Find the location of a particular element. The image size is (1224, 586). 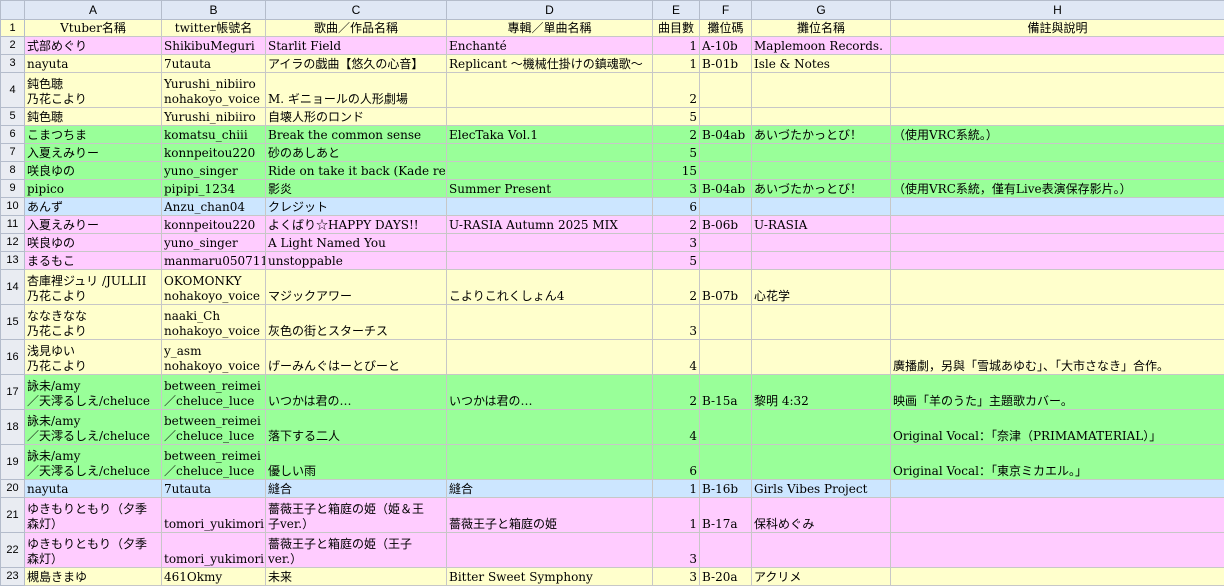

booth-name-cell: Isle & Notes is located at coordinates (821, 63).